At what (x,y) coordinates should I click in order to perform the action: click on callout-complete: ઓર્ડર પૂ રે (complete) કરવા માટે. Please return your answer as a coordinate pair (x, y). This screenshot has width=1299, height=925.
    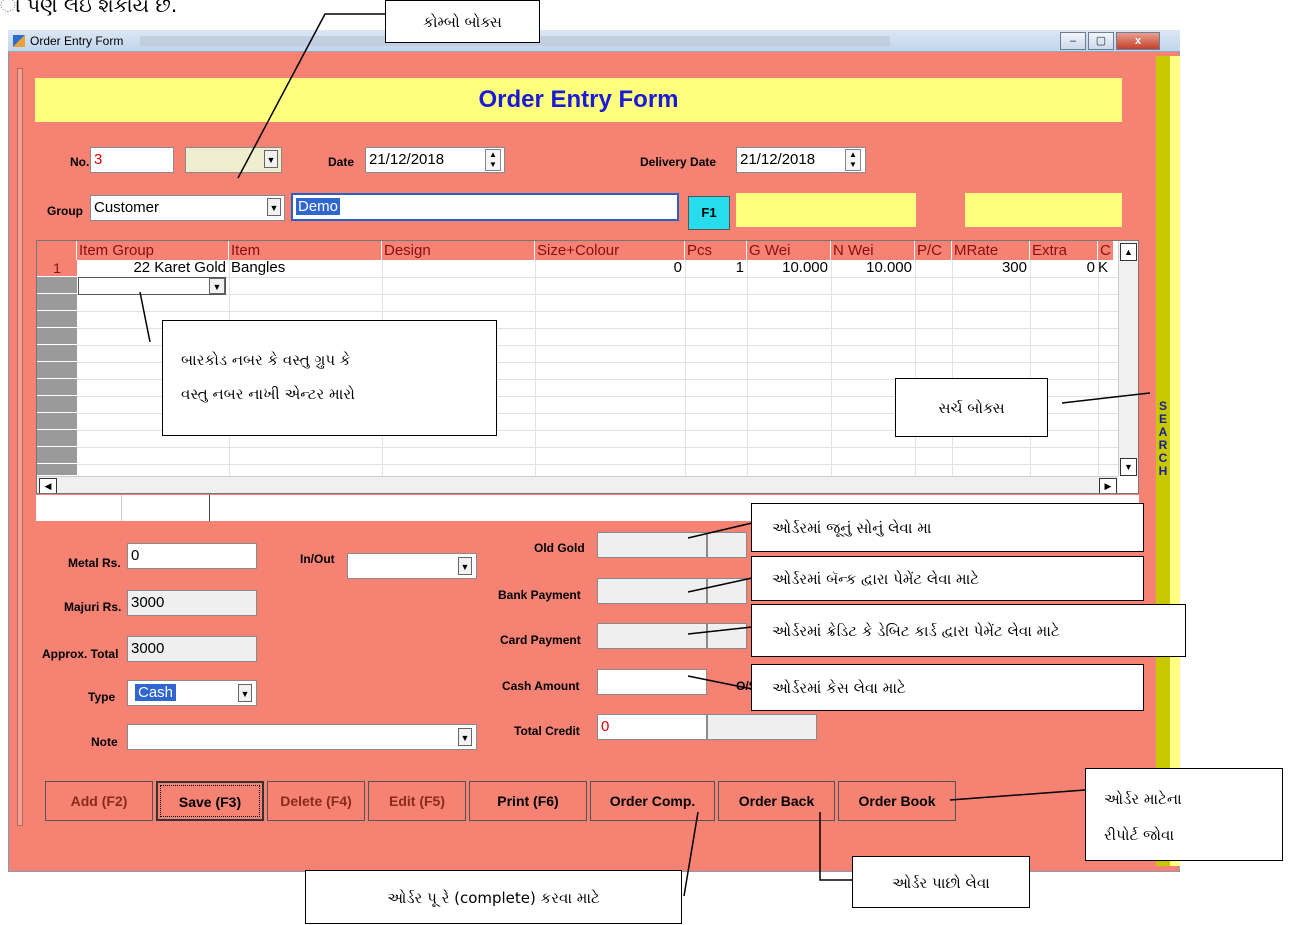
    Looking at the image, I should click on (493, 897).